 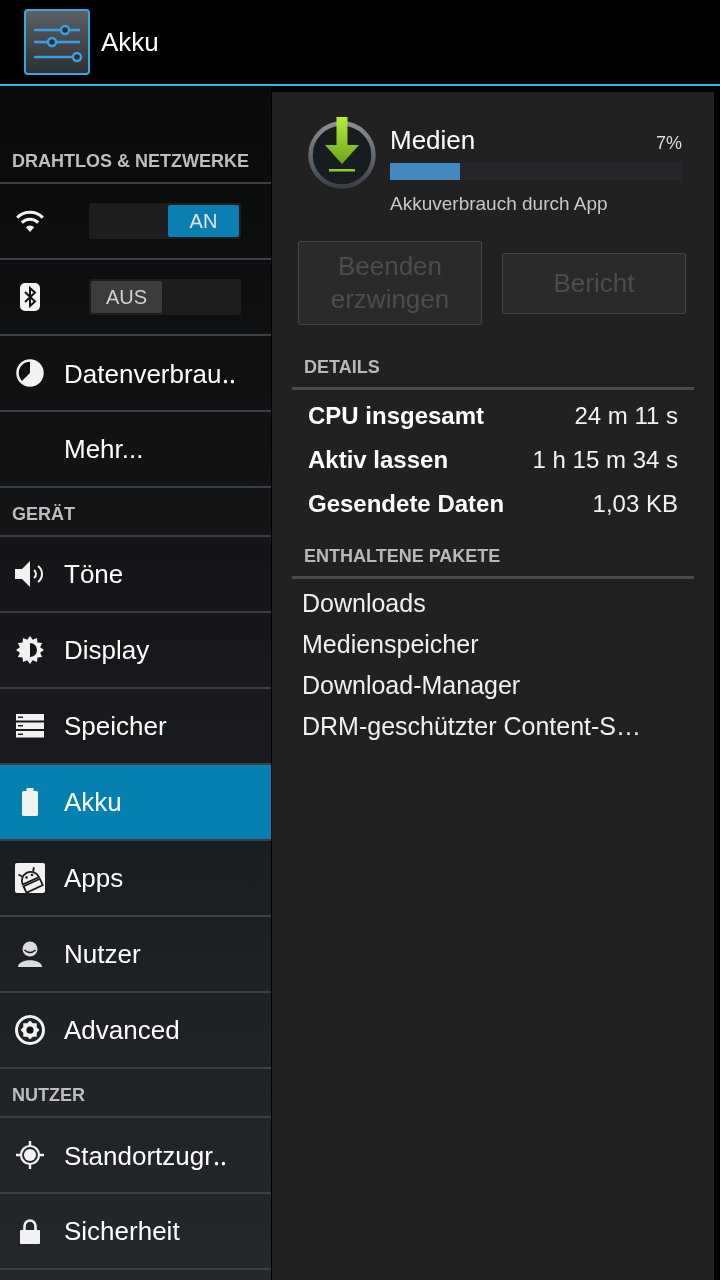 I want to click on detail-label: Aktiv lassen, so click(x=378, y=460).